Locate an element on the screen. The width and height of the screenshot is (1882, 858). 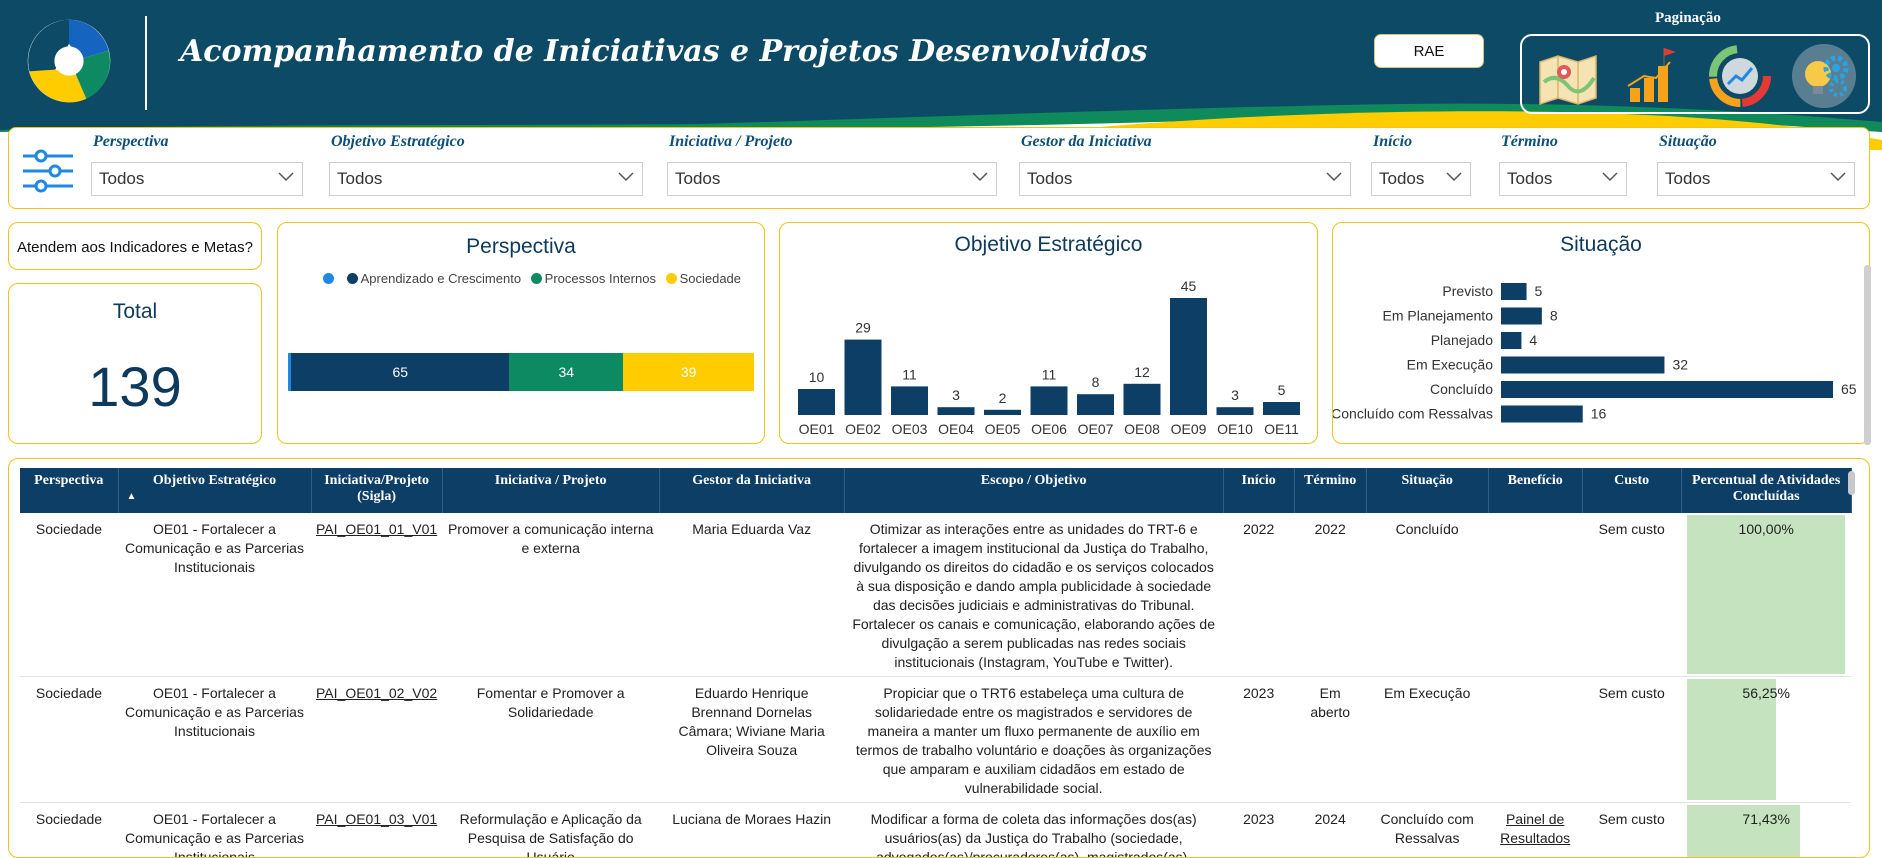
column-header: Percentual de Atividades Concluídas is located at coordinates (1766, 490).